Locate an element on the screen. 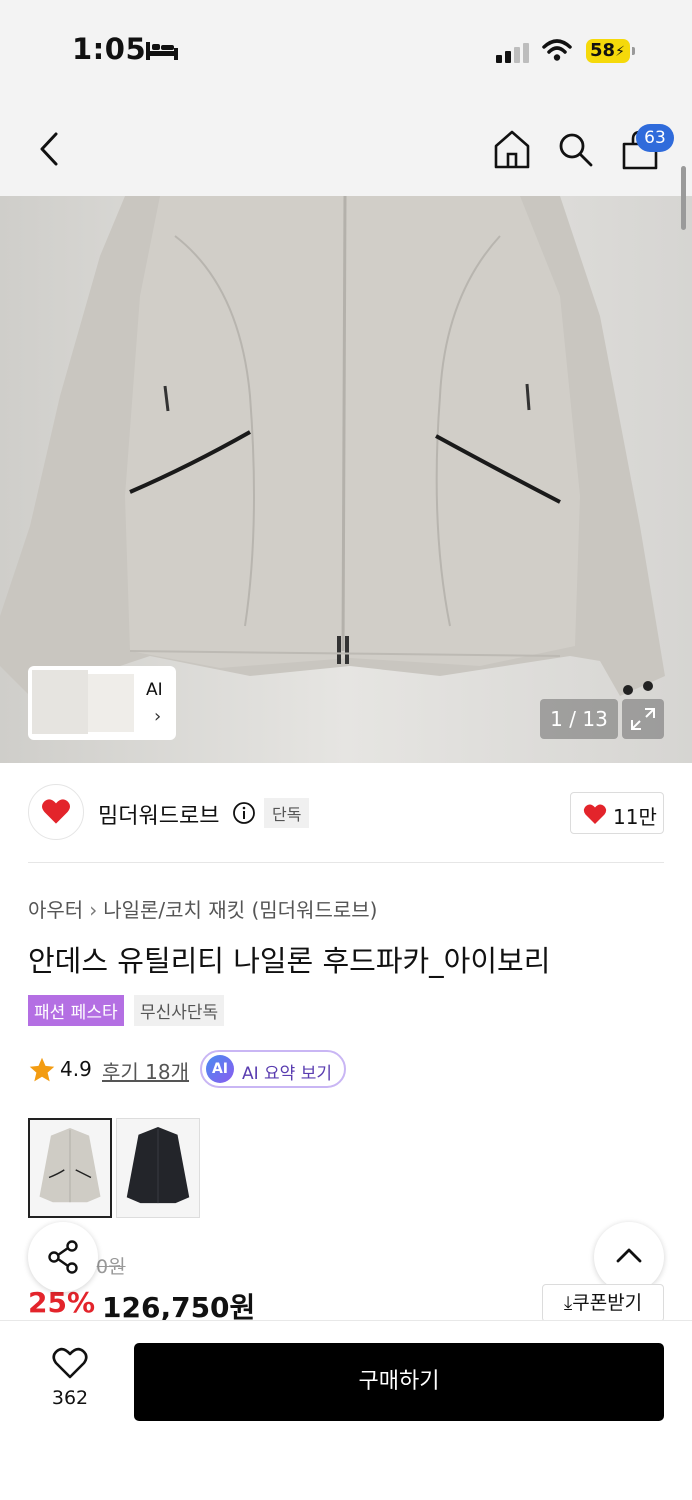 This screenshot has width=692, height=1500. ai-summary-label: AI 요약 보기 is located at coordinates (287, 1074).